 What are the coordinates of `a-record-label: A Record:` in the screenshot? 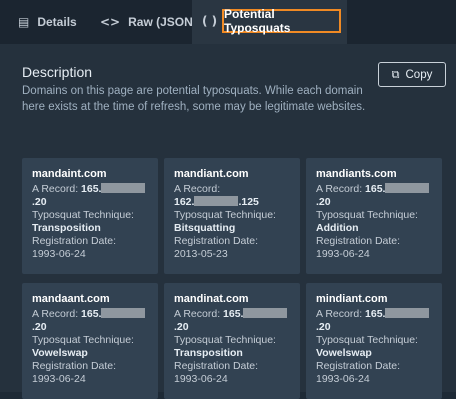 It's located at (197, 189).